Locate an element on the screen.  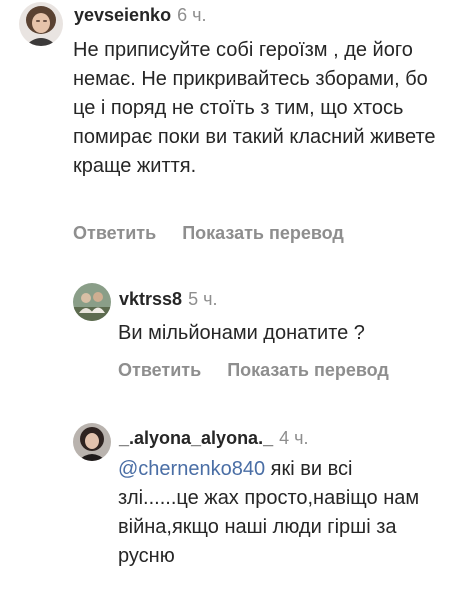
comment-header: yevseienko 6 ч. is located at coordinates (140, 15).